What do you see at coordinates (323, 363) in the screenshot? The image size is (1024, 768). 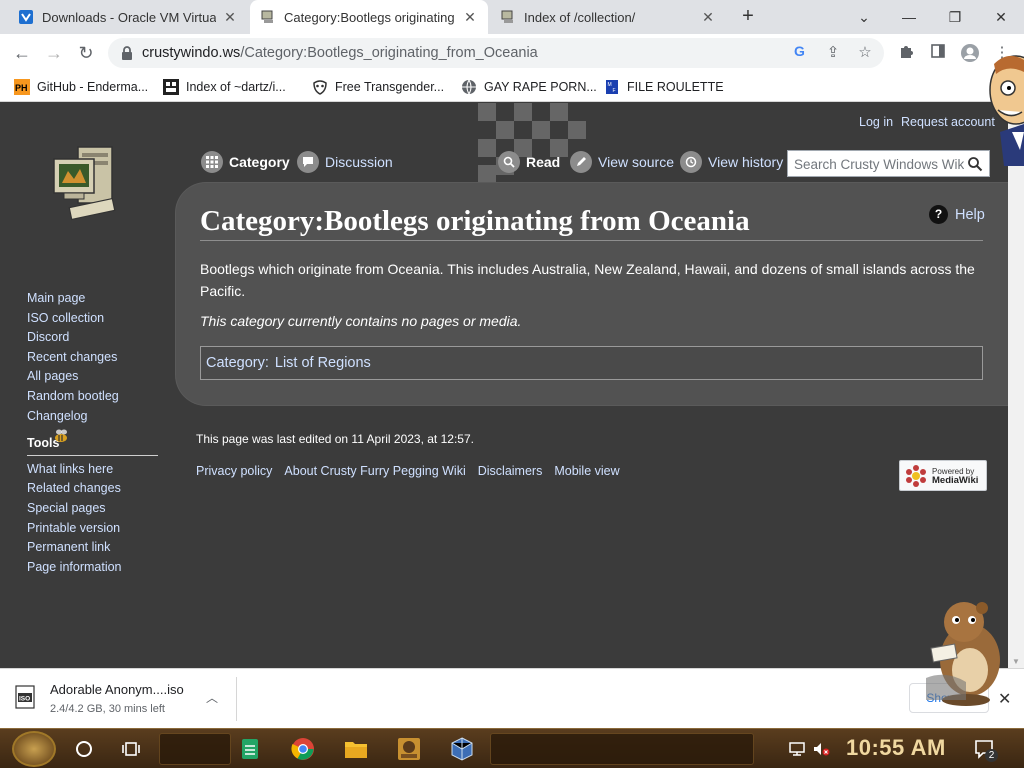 I see `category-link-list-of-regions: List of Regions` at bounding box center [323, 363].